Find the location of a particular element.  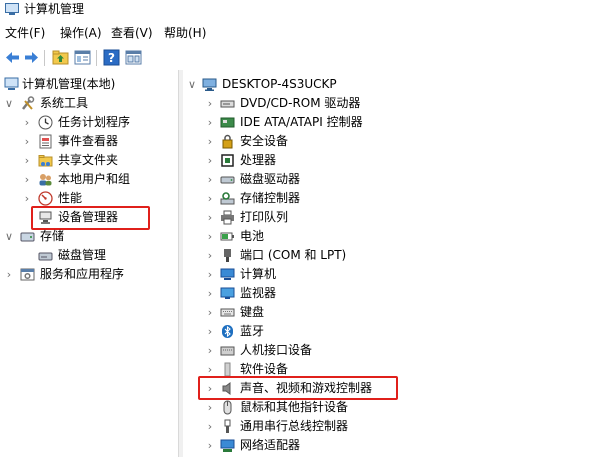

security-device-icon is located at coordinates (227, 141).